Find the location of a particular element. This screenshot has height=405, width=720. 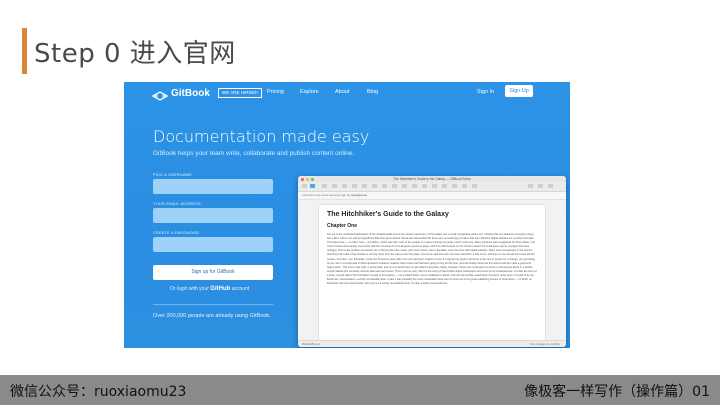

nav-blog: Blog is located at coordinates (372, 92).